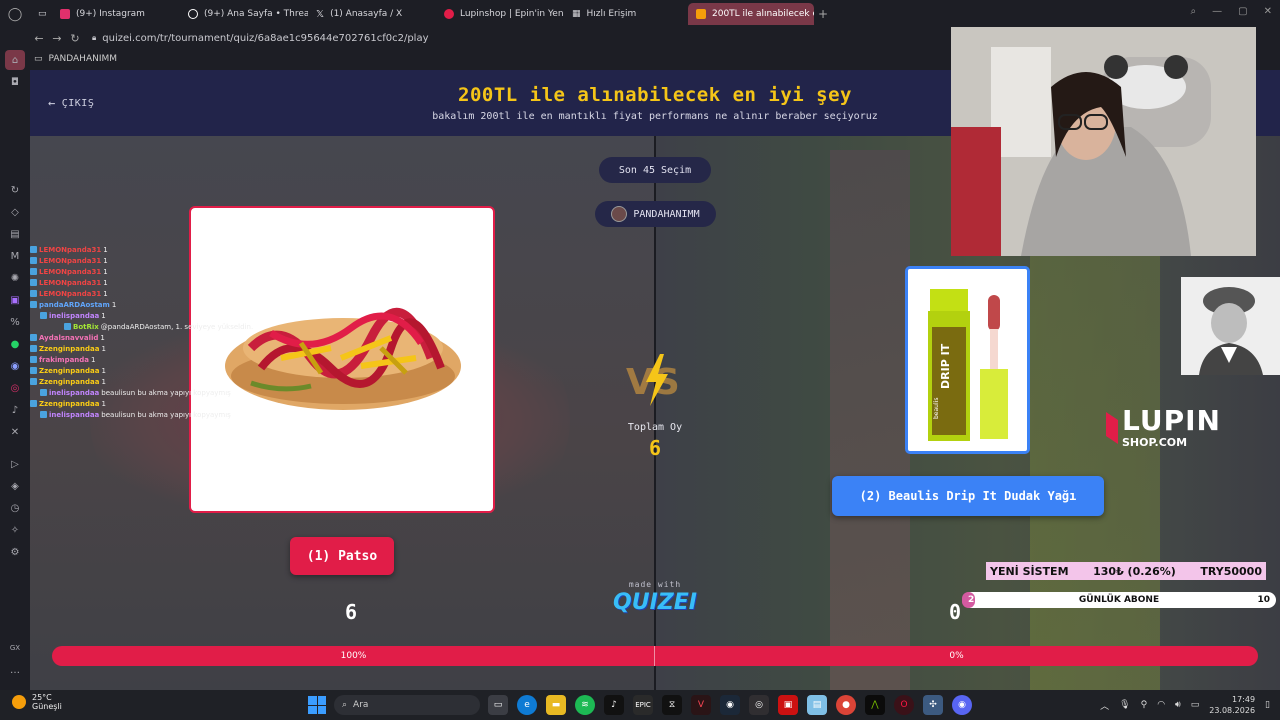  I want to click on quizei-logo: QUIZEI, so click(655, 602).